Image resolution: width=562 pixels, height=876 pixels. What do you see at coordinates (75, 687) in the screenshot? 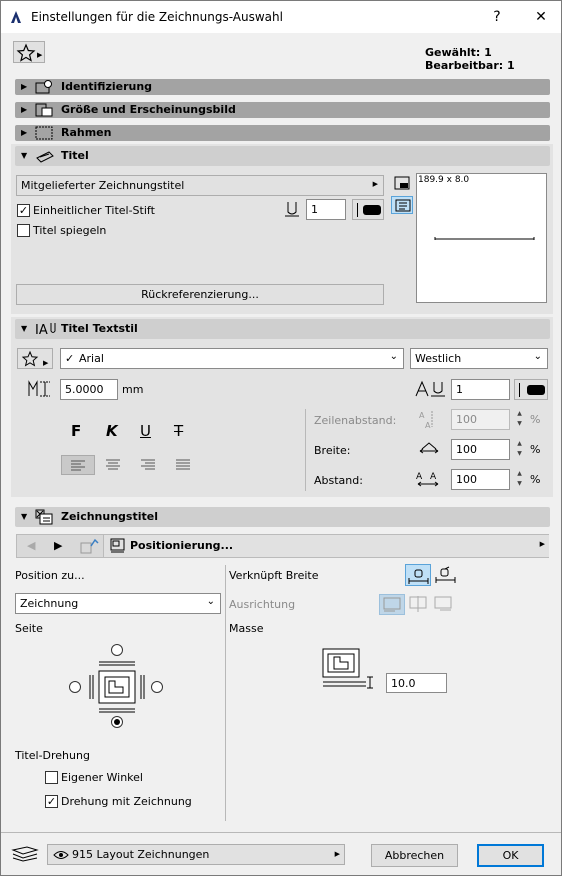
I see `side-left-radio` at bounding box center [75, 687].